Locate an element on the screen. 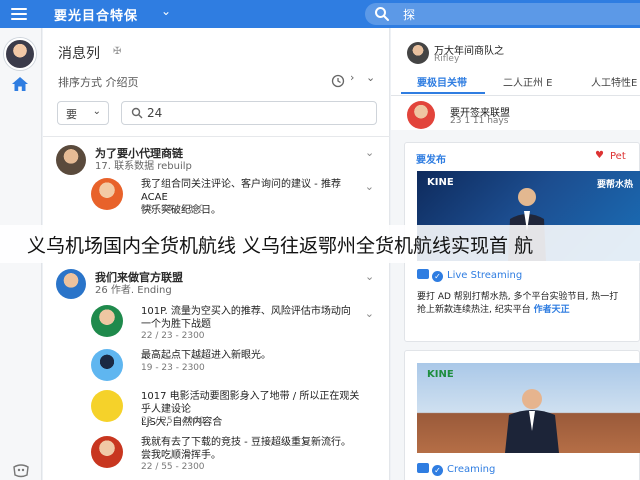 The width and height of the screenshot is (640, 480). user-row: 要开签来联盟 23 1 11 hays is located at coordinates (515, 113).